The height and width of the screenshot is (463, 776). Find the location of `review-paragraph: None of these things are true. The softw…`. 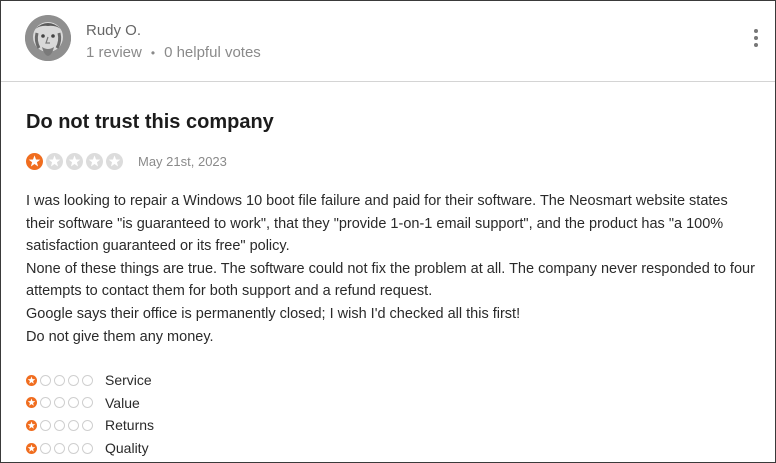

review-paragraph: None of these things are true. The softw… is located at coordinates (390, 280).